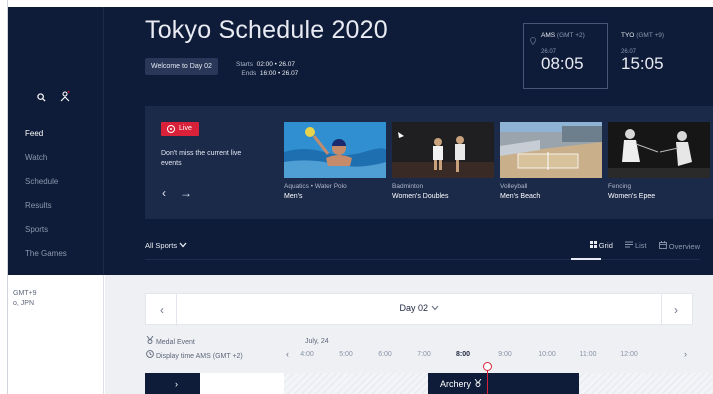 The image size is (713, 394). What do you see at coordinates (629, 354) in the screenshot?
I see `time-tick: 12:00` at bounding box center [629, 354].